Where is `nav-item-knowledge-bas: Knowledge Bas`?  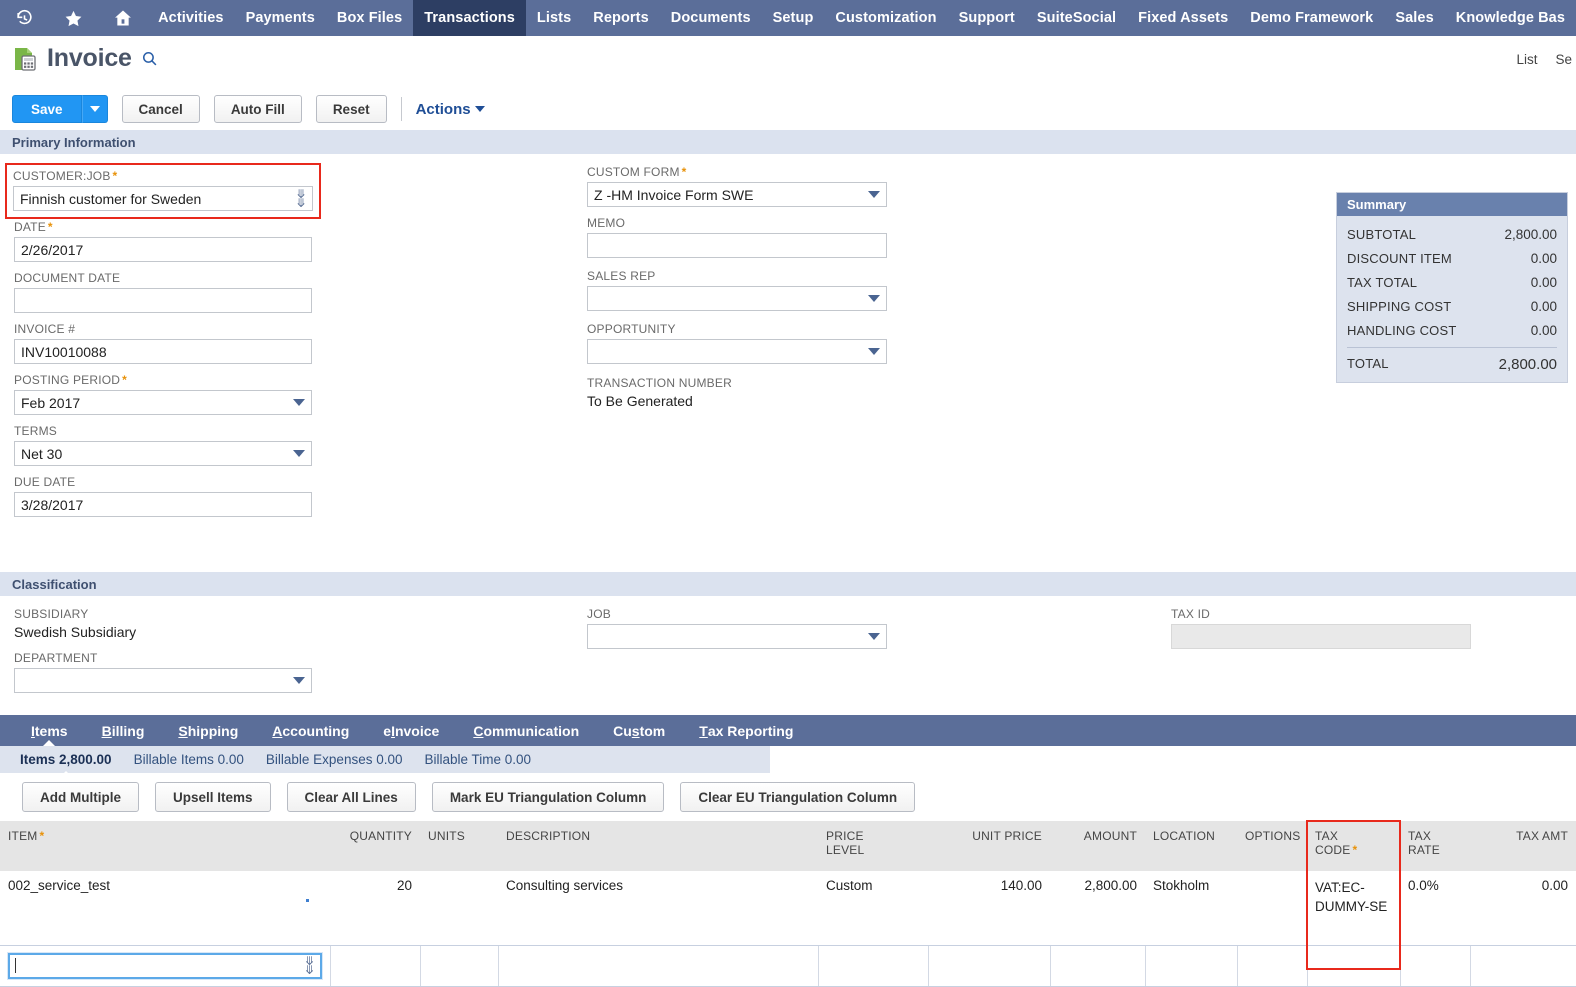 nav-item-knowledge-bas: Knowledge Bas is located at coordinates (1510, 18).